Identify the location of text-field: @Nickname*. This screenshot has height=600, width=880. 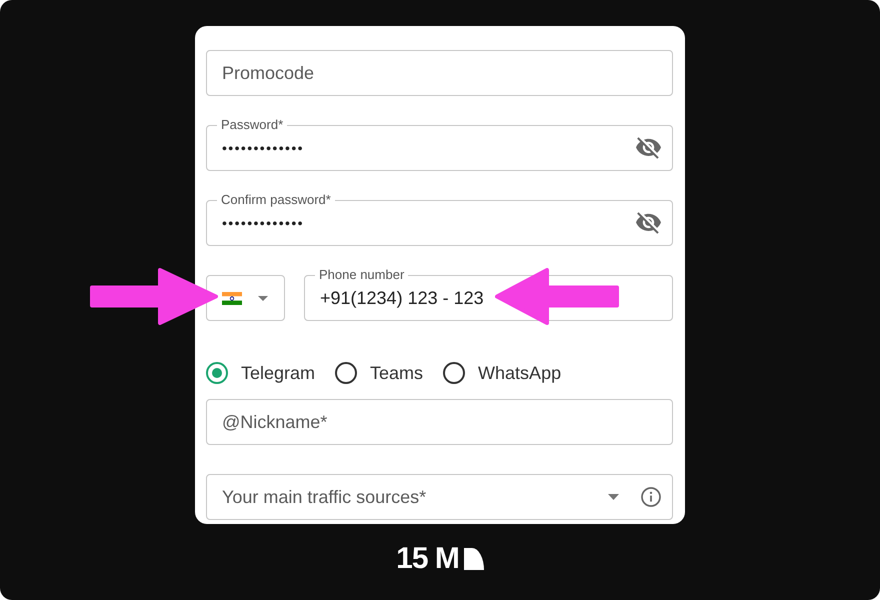
(439, 422).